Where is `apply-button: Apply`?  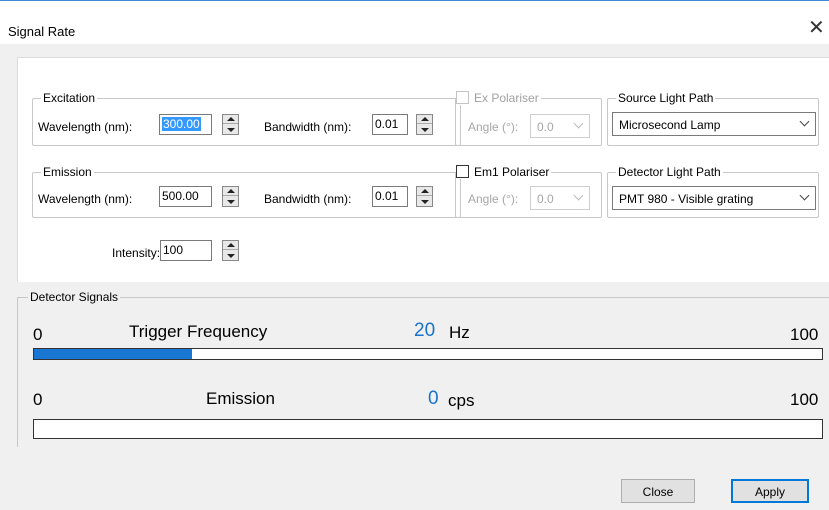
apply-button: Apply is located at coordinates (770, 491).